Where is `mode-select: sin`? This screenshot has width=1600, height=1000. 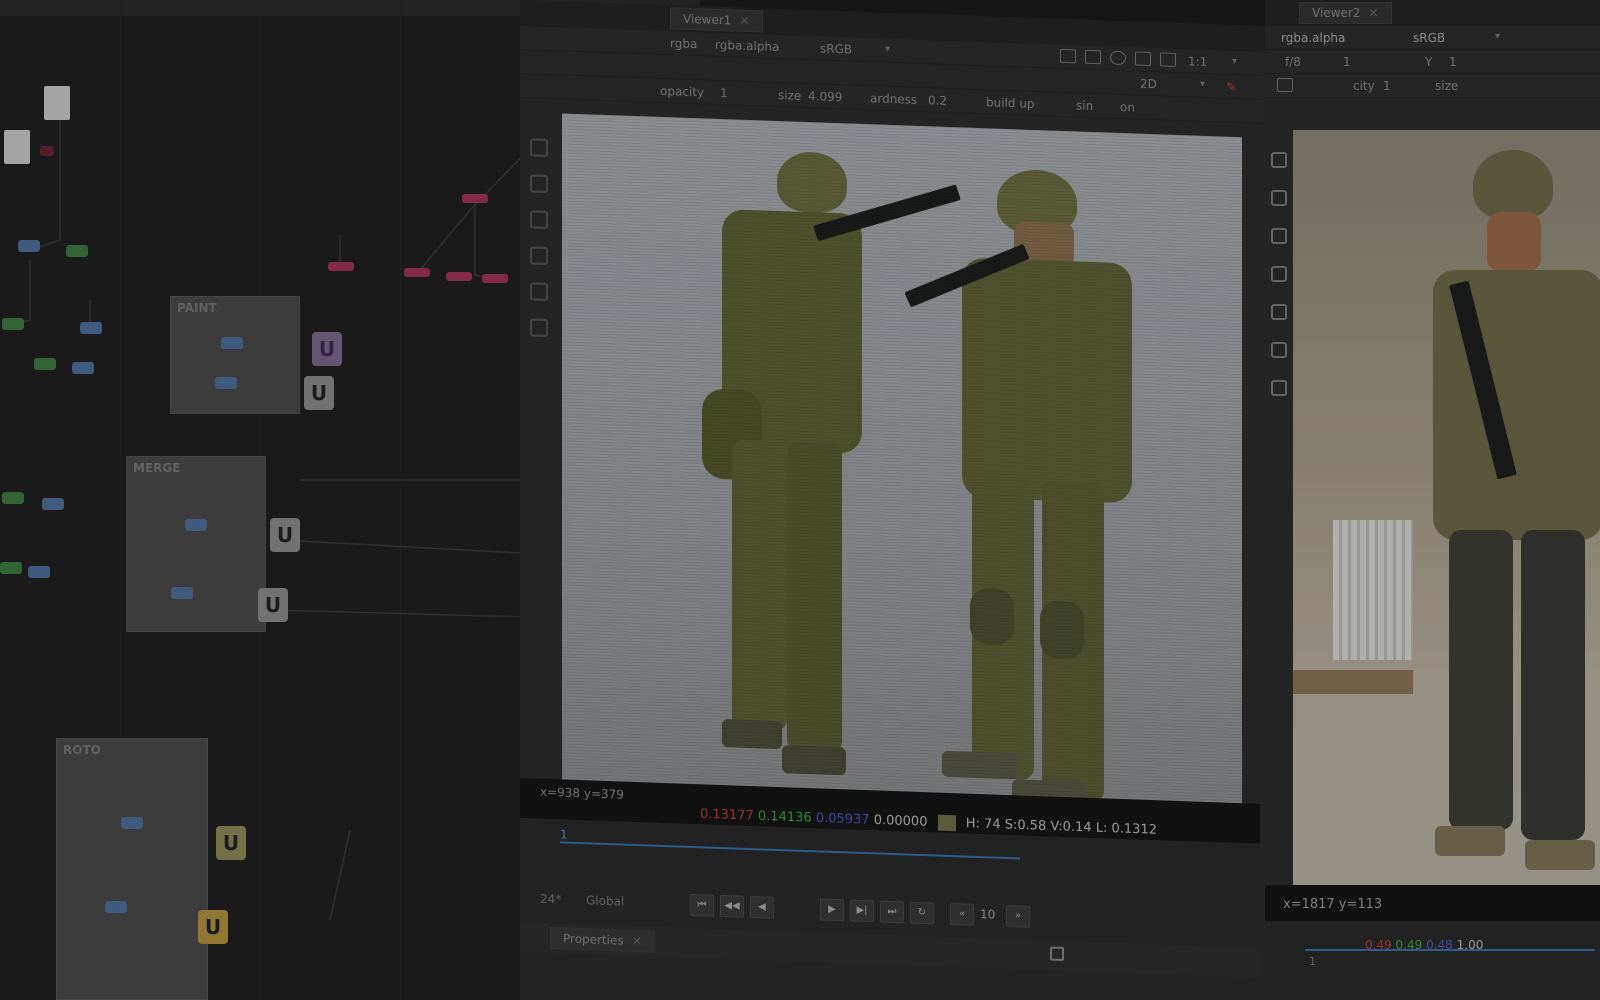
mode-select: sin is located at coordinates (1084, 105).